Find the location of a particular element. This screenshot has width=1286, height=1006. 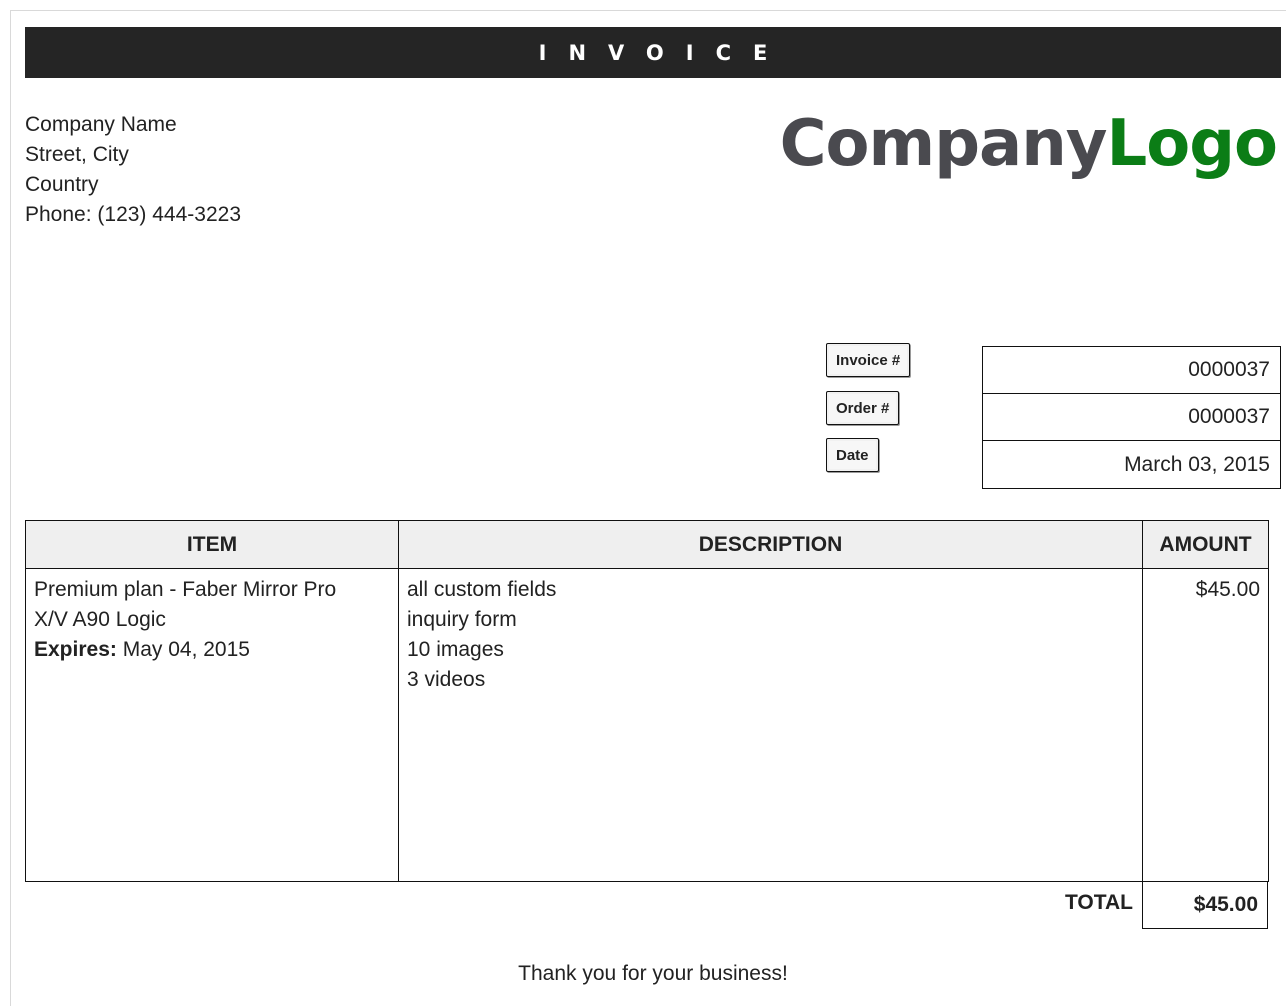

company-phone: Phone: (123) 444-3223 is located at coordinates (133, 214).